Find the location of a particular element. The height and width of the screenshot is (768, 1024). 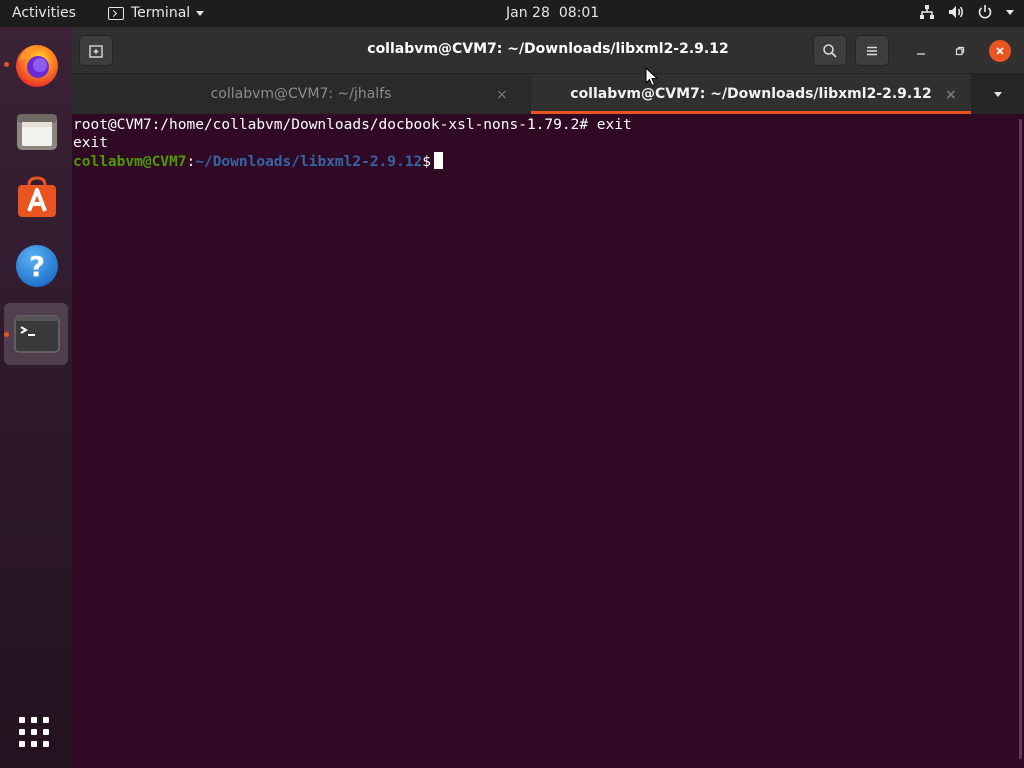

prompt-path: ~/Downloads/libxml2-2.9.12 is located at coordinates (309, 162).